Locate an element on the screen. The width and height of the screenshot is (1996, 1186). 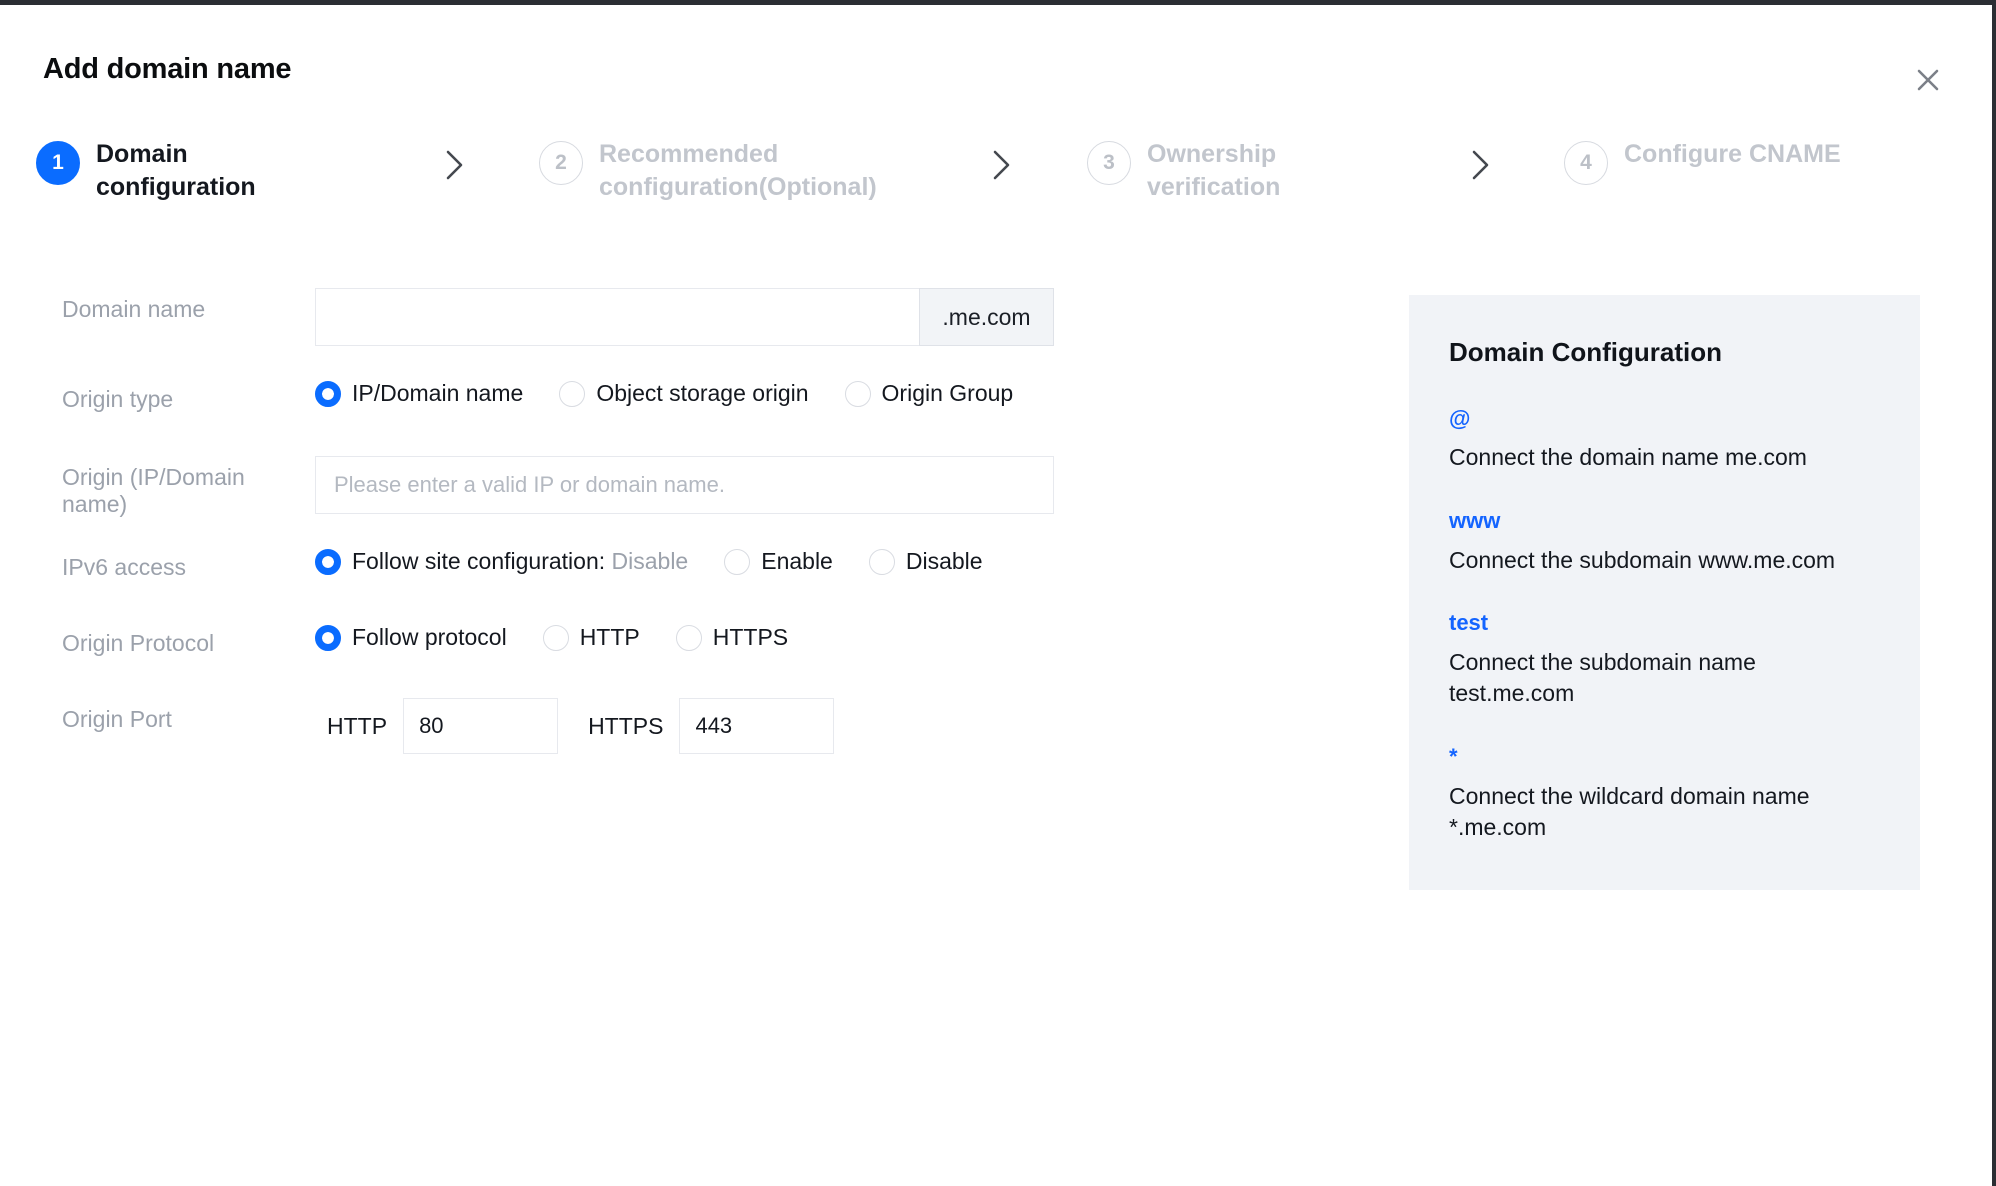
stepper-step-1: 1 Domain configuration is located at coordinates (201, 171).